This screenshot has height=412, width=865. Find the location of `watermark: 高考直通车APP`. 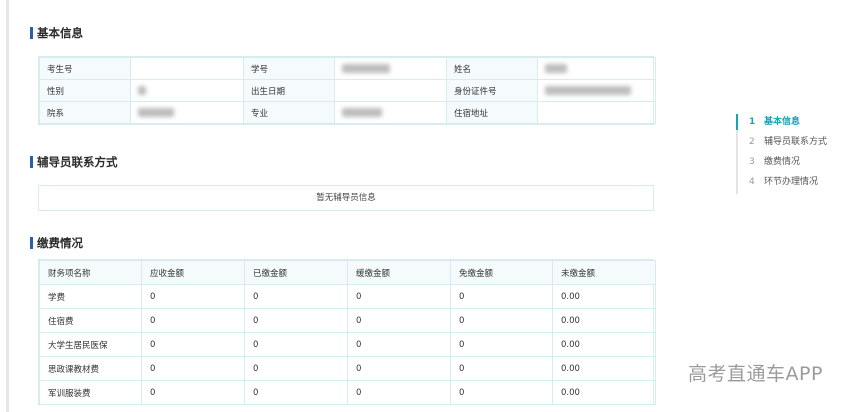

watermark: 高考直通车APP is located at coordinates (755, 374).